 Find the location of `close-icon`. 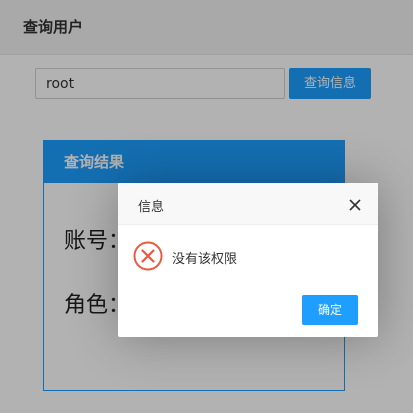

close-icon is located at coordinates (355, 204).